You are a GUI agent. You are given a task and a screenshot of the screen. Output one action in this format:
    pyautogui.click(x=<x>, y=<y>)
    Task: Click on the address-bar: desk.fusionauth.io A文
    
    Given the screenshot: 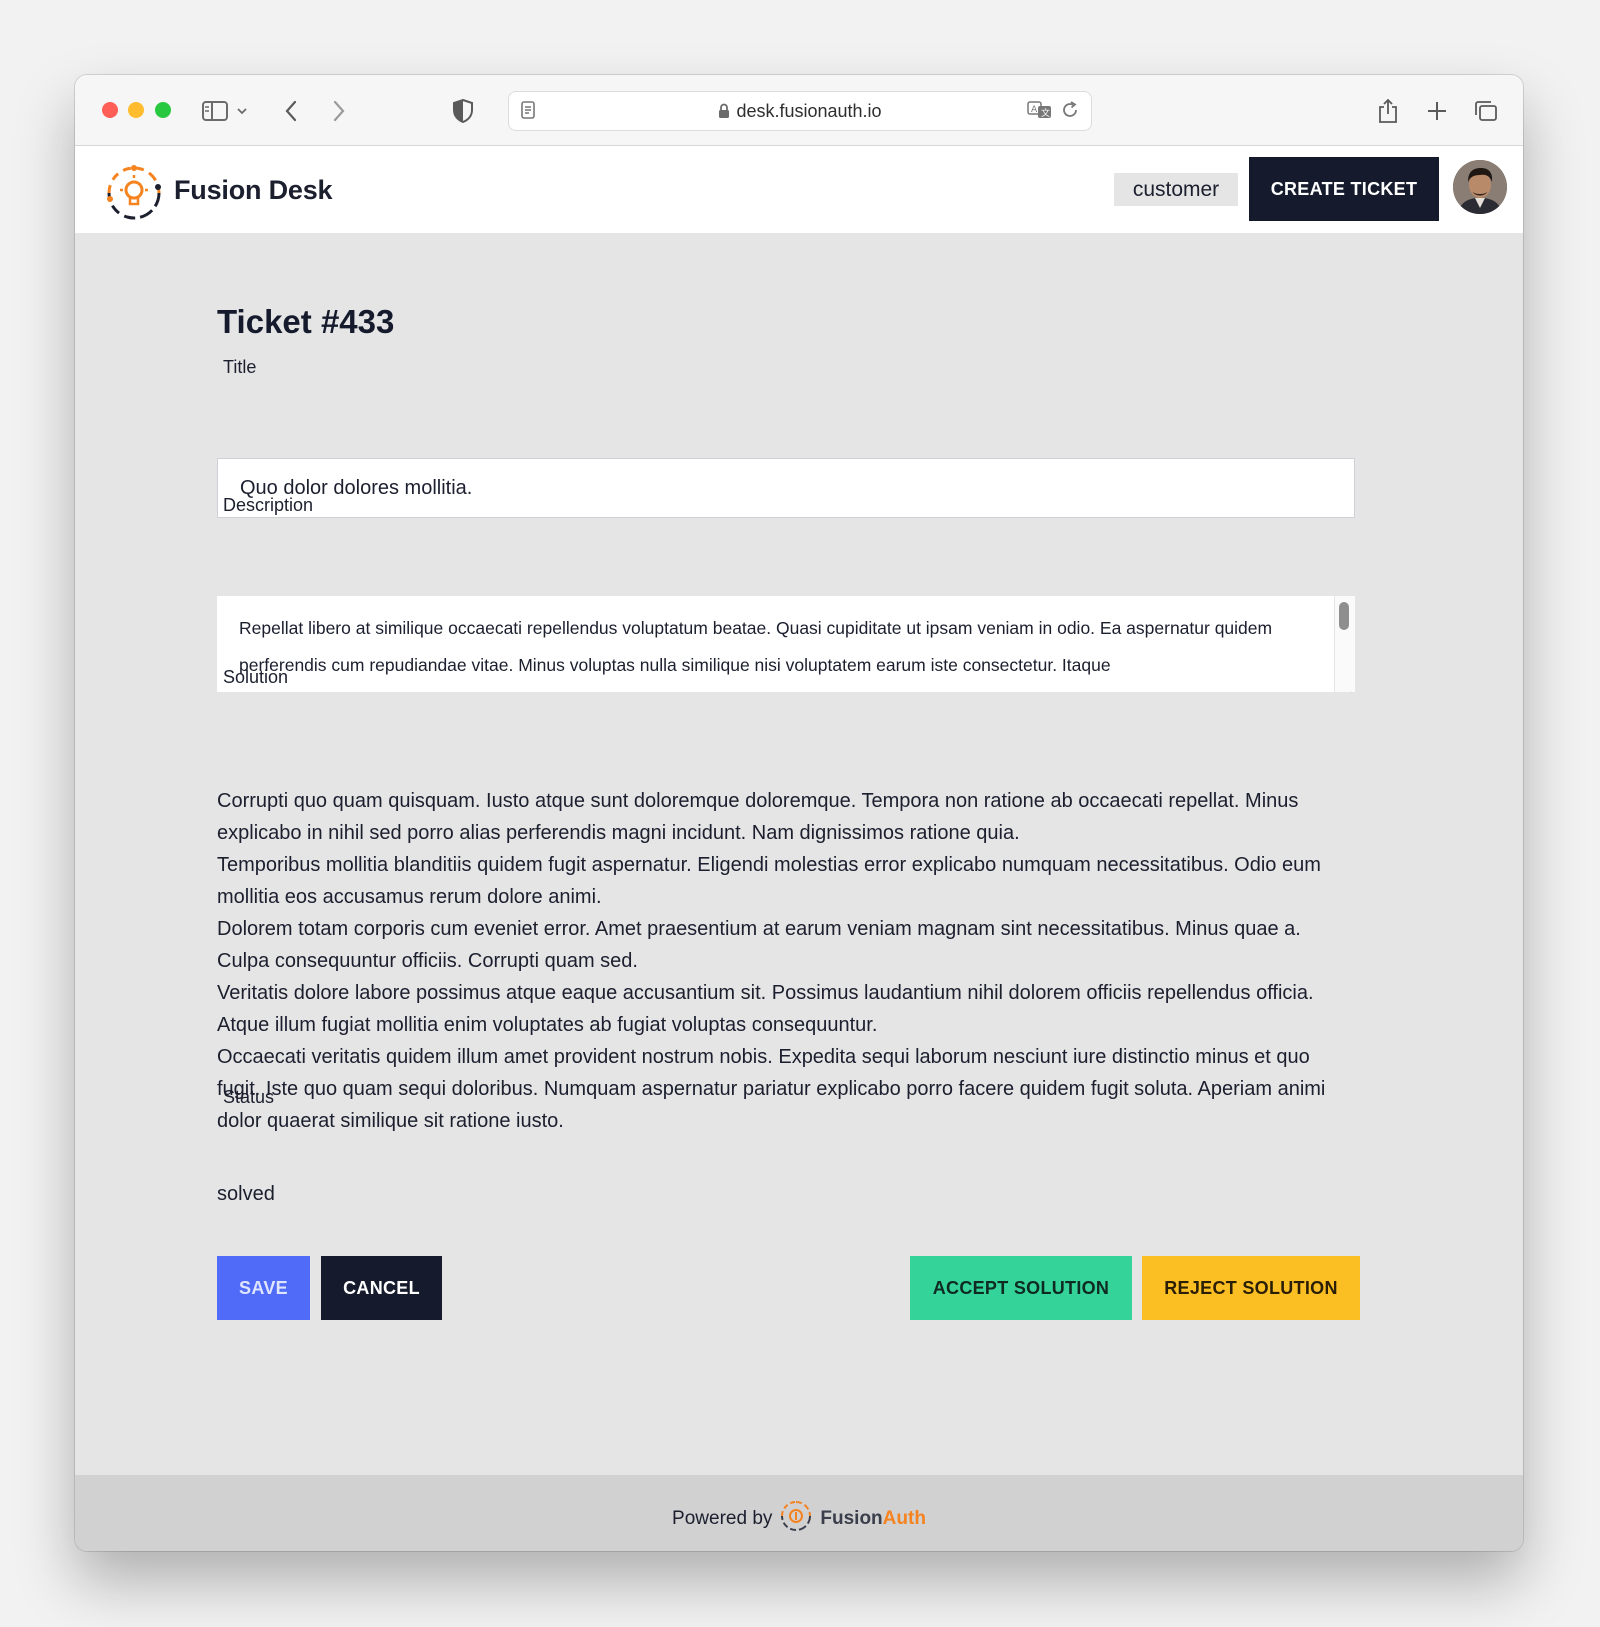 What is the action you would take?
    pyautogui.click(x=800, y=111)
    